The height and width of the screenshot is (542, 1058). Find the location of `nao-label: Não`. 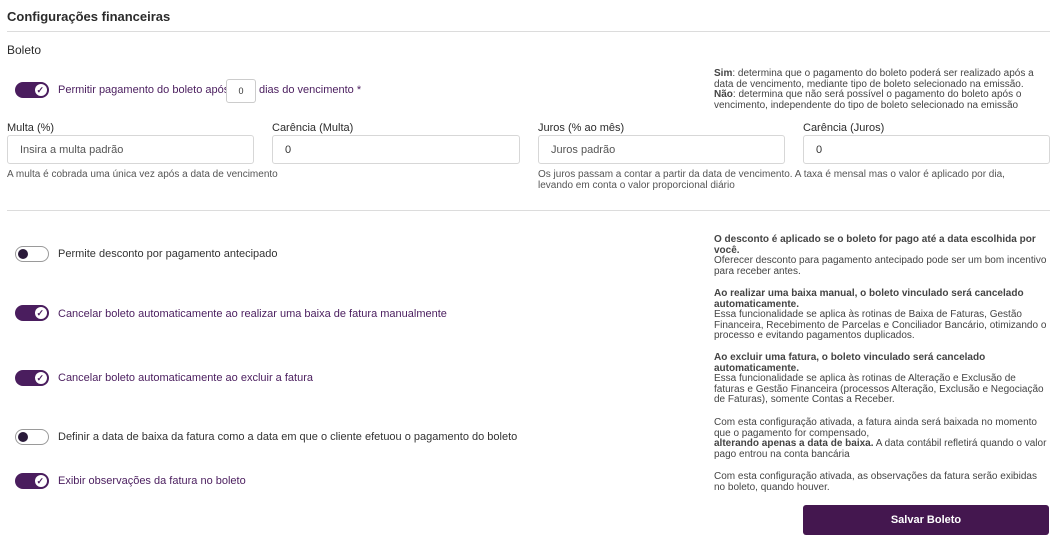

nao-label: Não is located at coordinates (723, 94).